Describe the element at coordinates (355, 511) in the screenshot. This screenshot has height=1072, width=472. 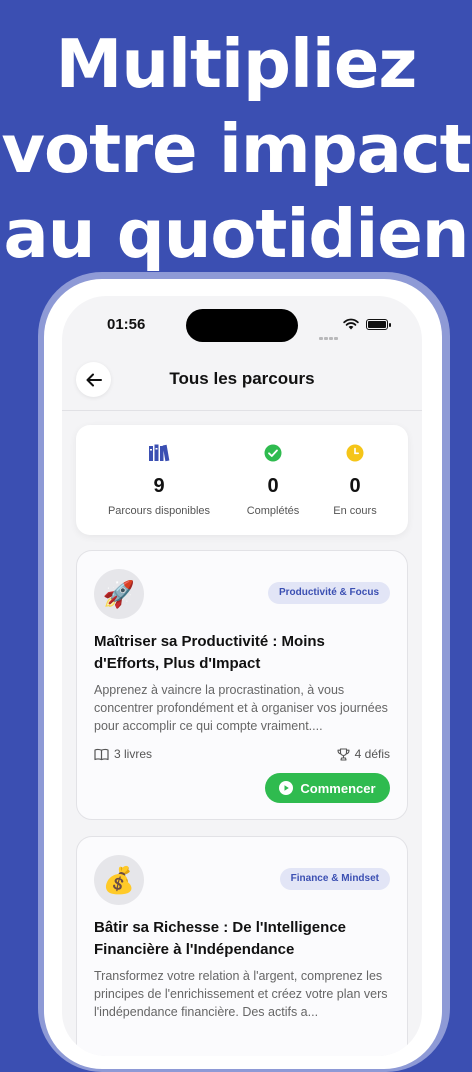
I see `stat-in-progress-label: En cours` at that location.